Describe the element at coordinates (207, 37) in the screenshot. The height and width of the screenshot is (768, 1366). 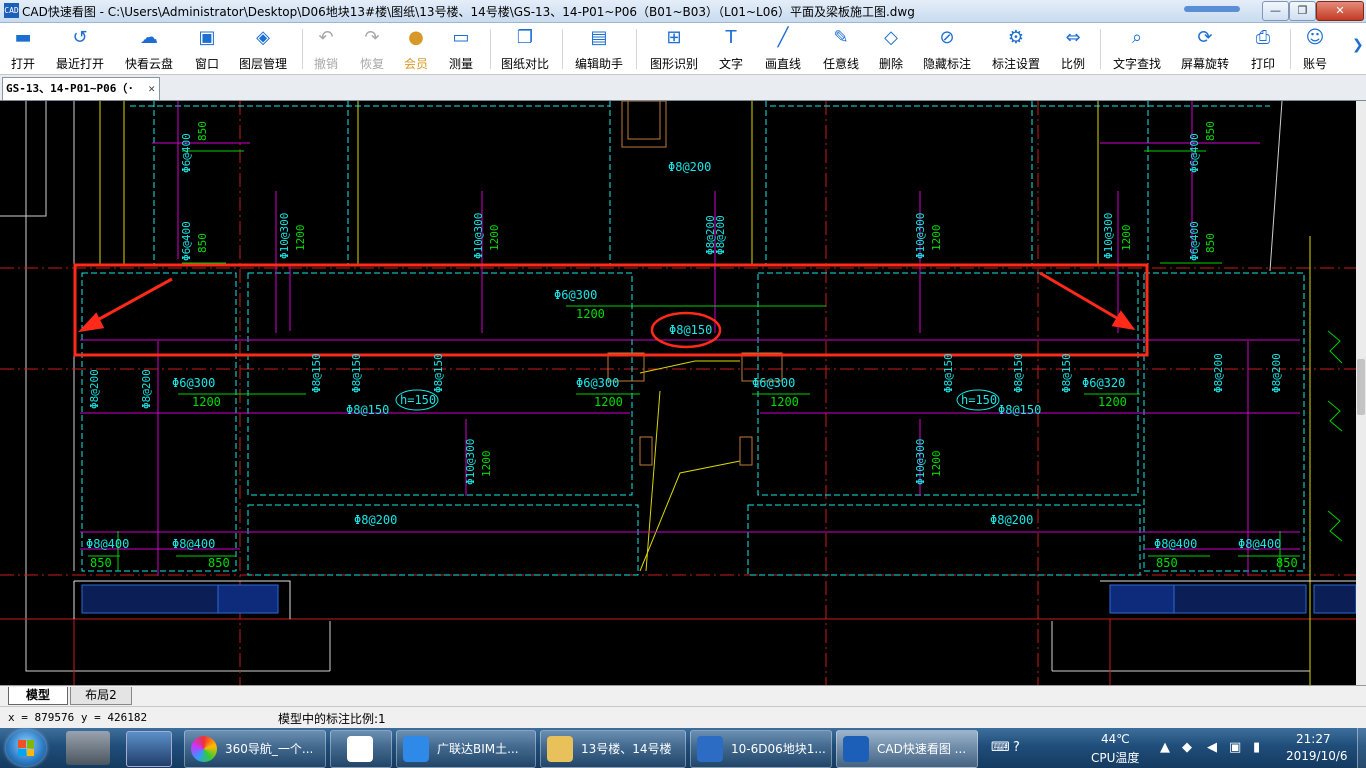
I see `window-icon: ▣` at that location.